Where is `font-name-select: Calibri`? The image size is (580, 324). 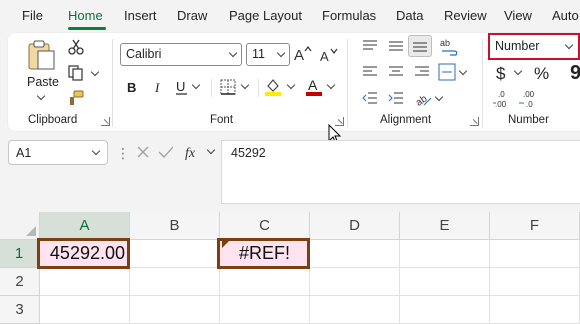 font-name-select: Calibri is located at coordinates (181, 54).